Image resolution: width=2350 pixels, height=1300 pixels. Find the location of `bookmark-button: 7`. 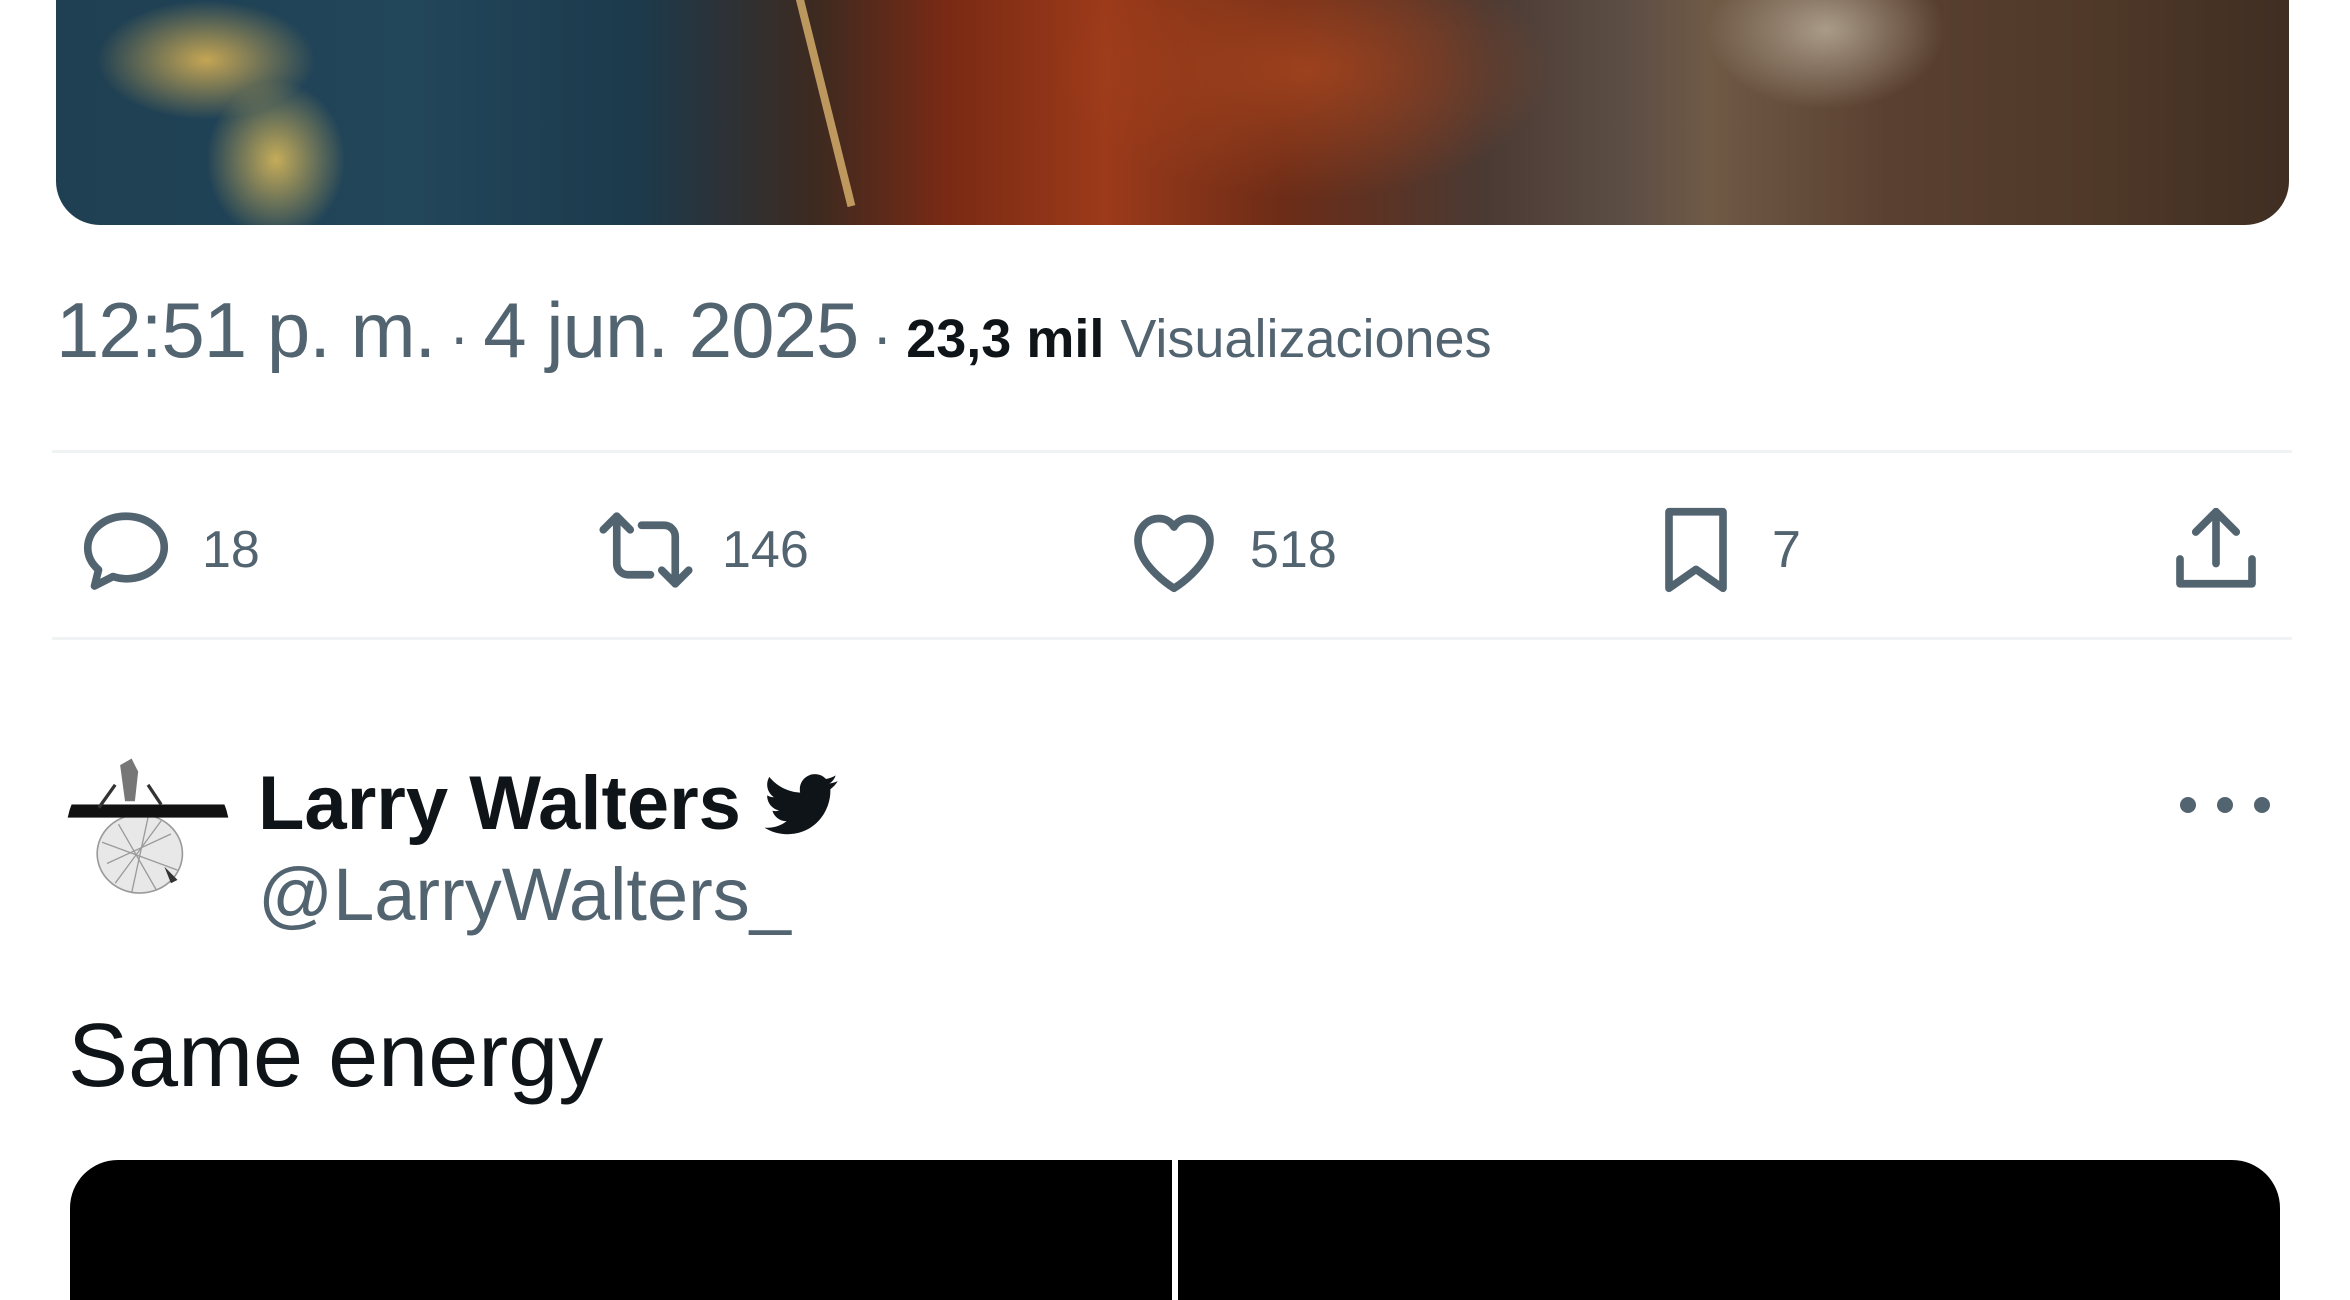

bookmark-button: 7 is located at coordinates (1721, 550).